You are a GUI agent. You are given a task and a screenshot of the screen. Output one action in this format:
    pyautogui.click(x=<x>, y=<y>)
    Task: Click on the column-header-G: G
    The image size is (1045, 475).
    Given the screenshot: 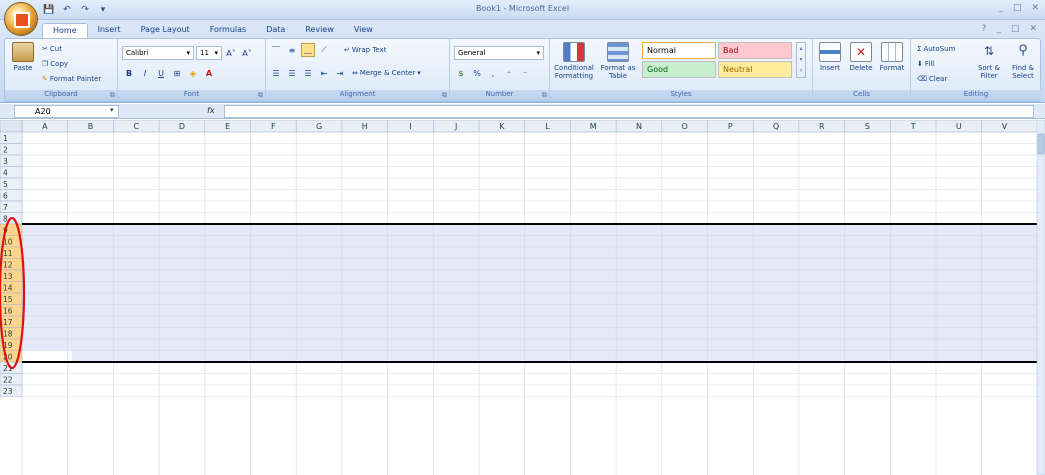 What is the action you would take?
    pyautogui.click(x=319, y=126)
    